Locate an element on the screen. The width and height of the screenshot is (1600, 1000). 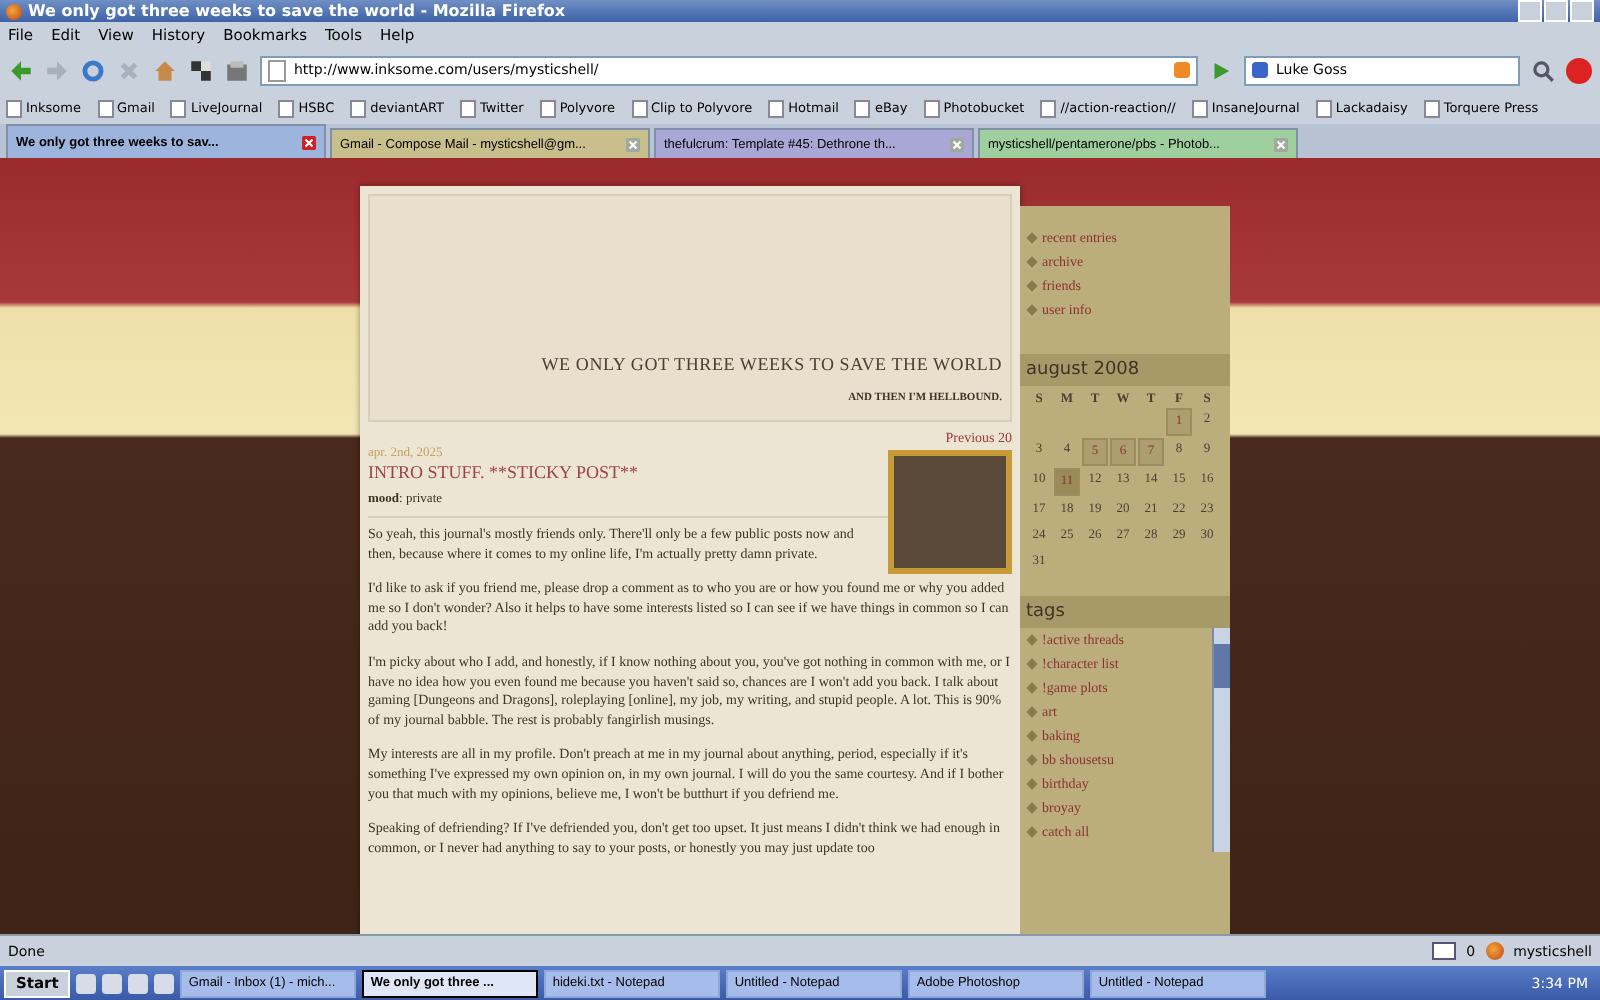
window-title: We only got three weeks to save the world - Mozilla Firefox is located at coordinates (298, 11).